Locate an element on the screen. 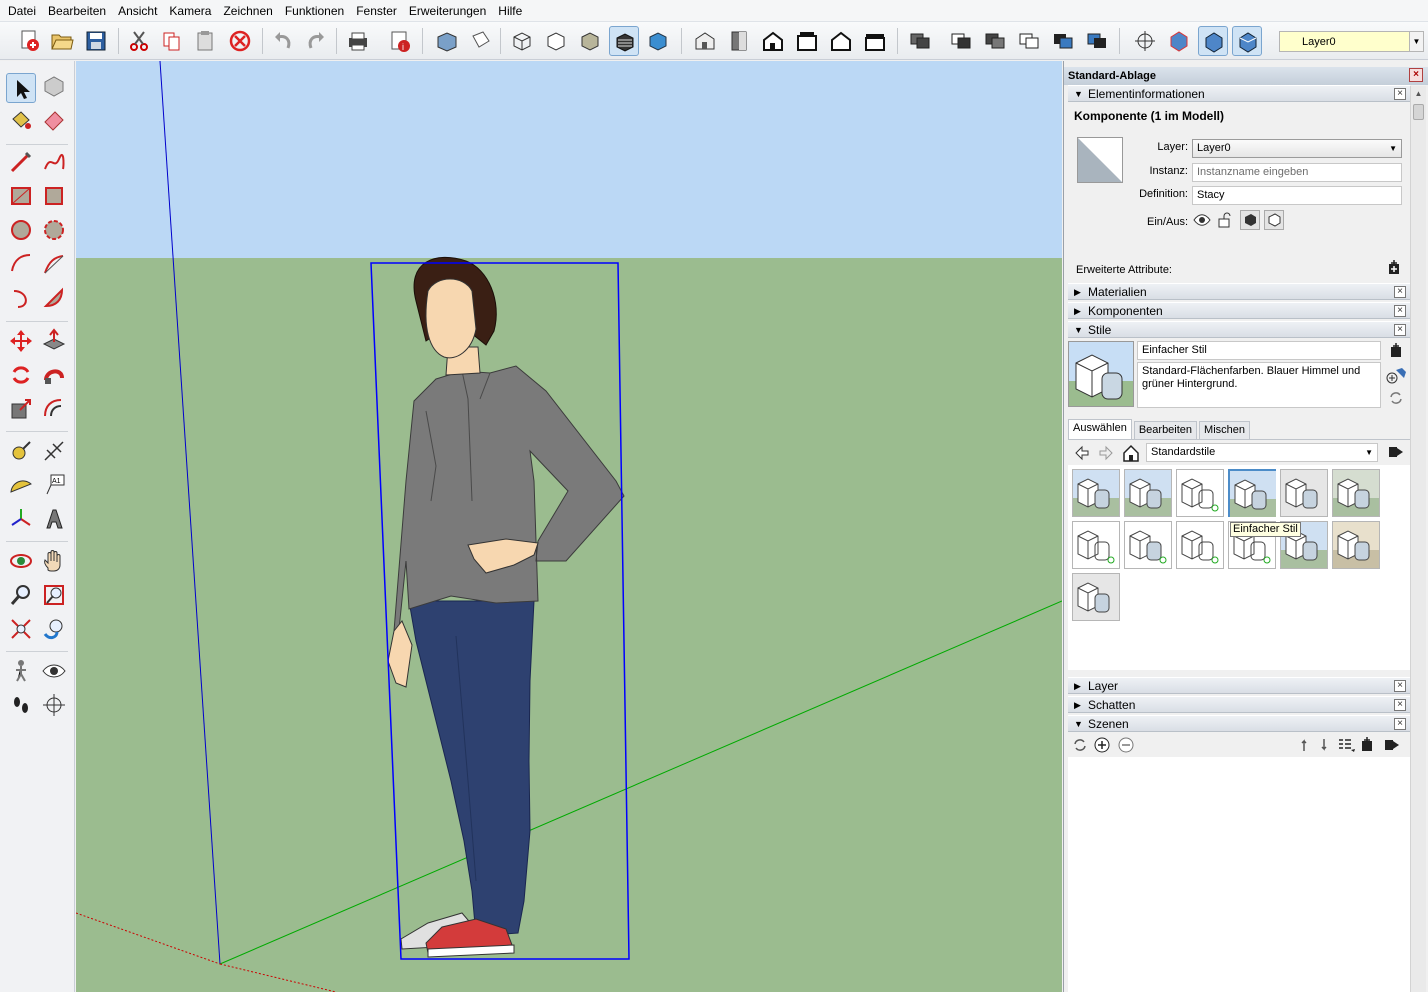  menu-kamera: Kamera is located at coordinates (190, 11).